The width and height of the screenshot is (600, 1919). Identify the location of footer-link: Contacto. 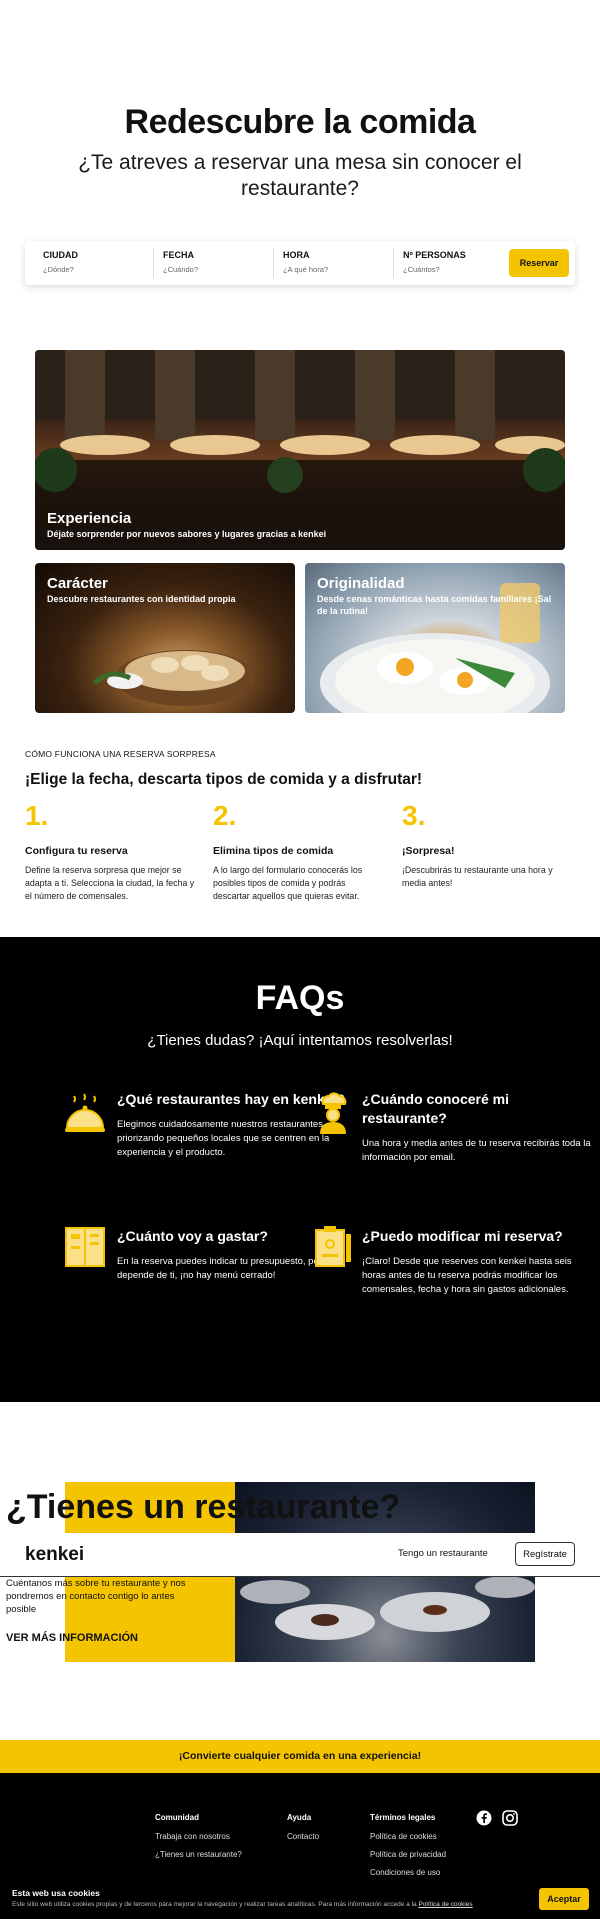
(303, 1836).